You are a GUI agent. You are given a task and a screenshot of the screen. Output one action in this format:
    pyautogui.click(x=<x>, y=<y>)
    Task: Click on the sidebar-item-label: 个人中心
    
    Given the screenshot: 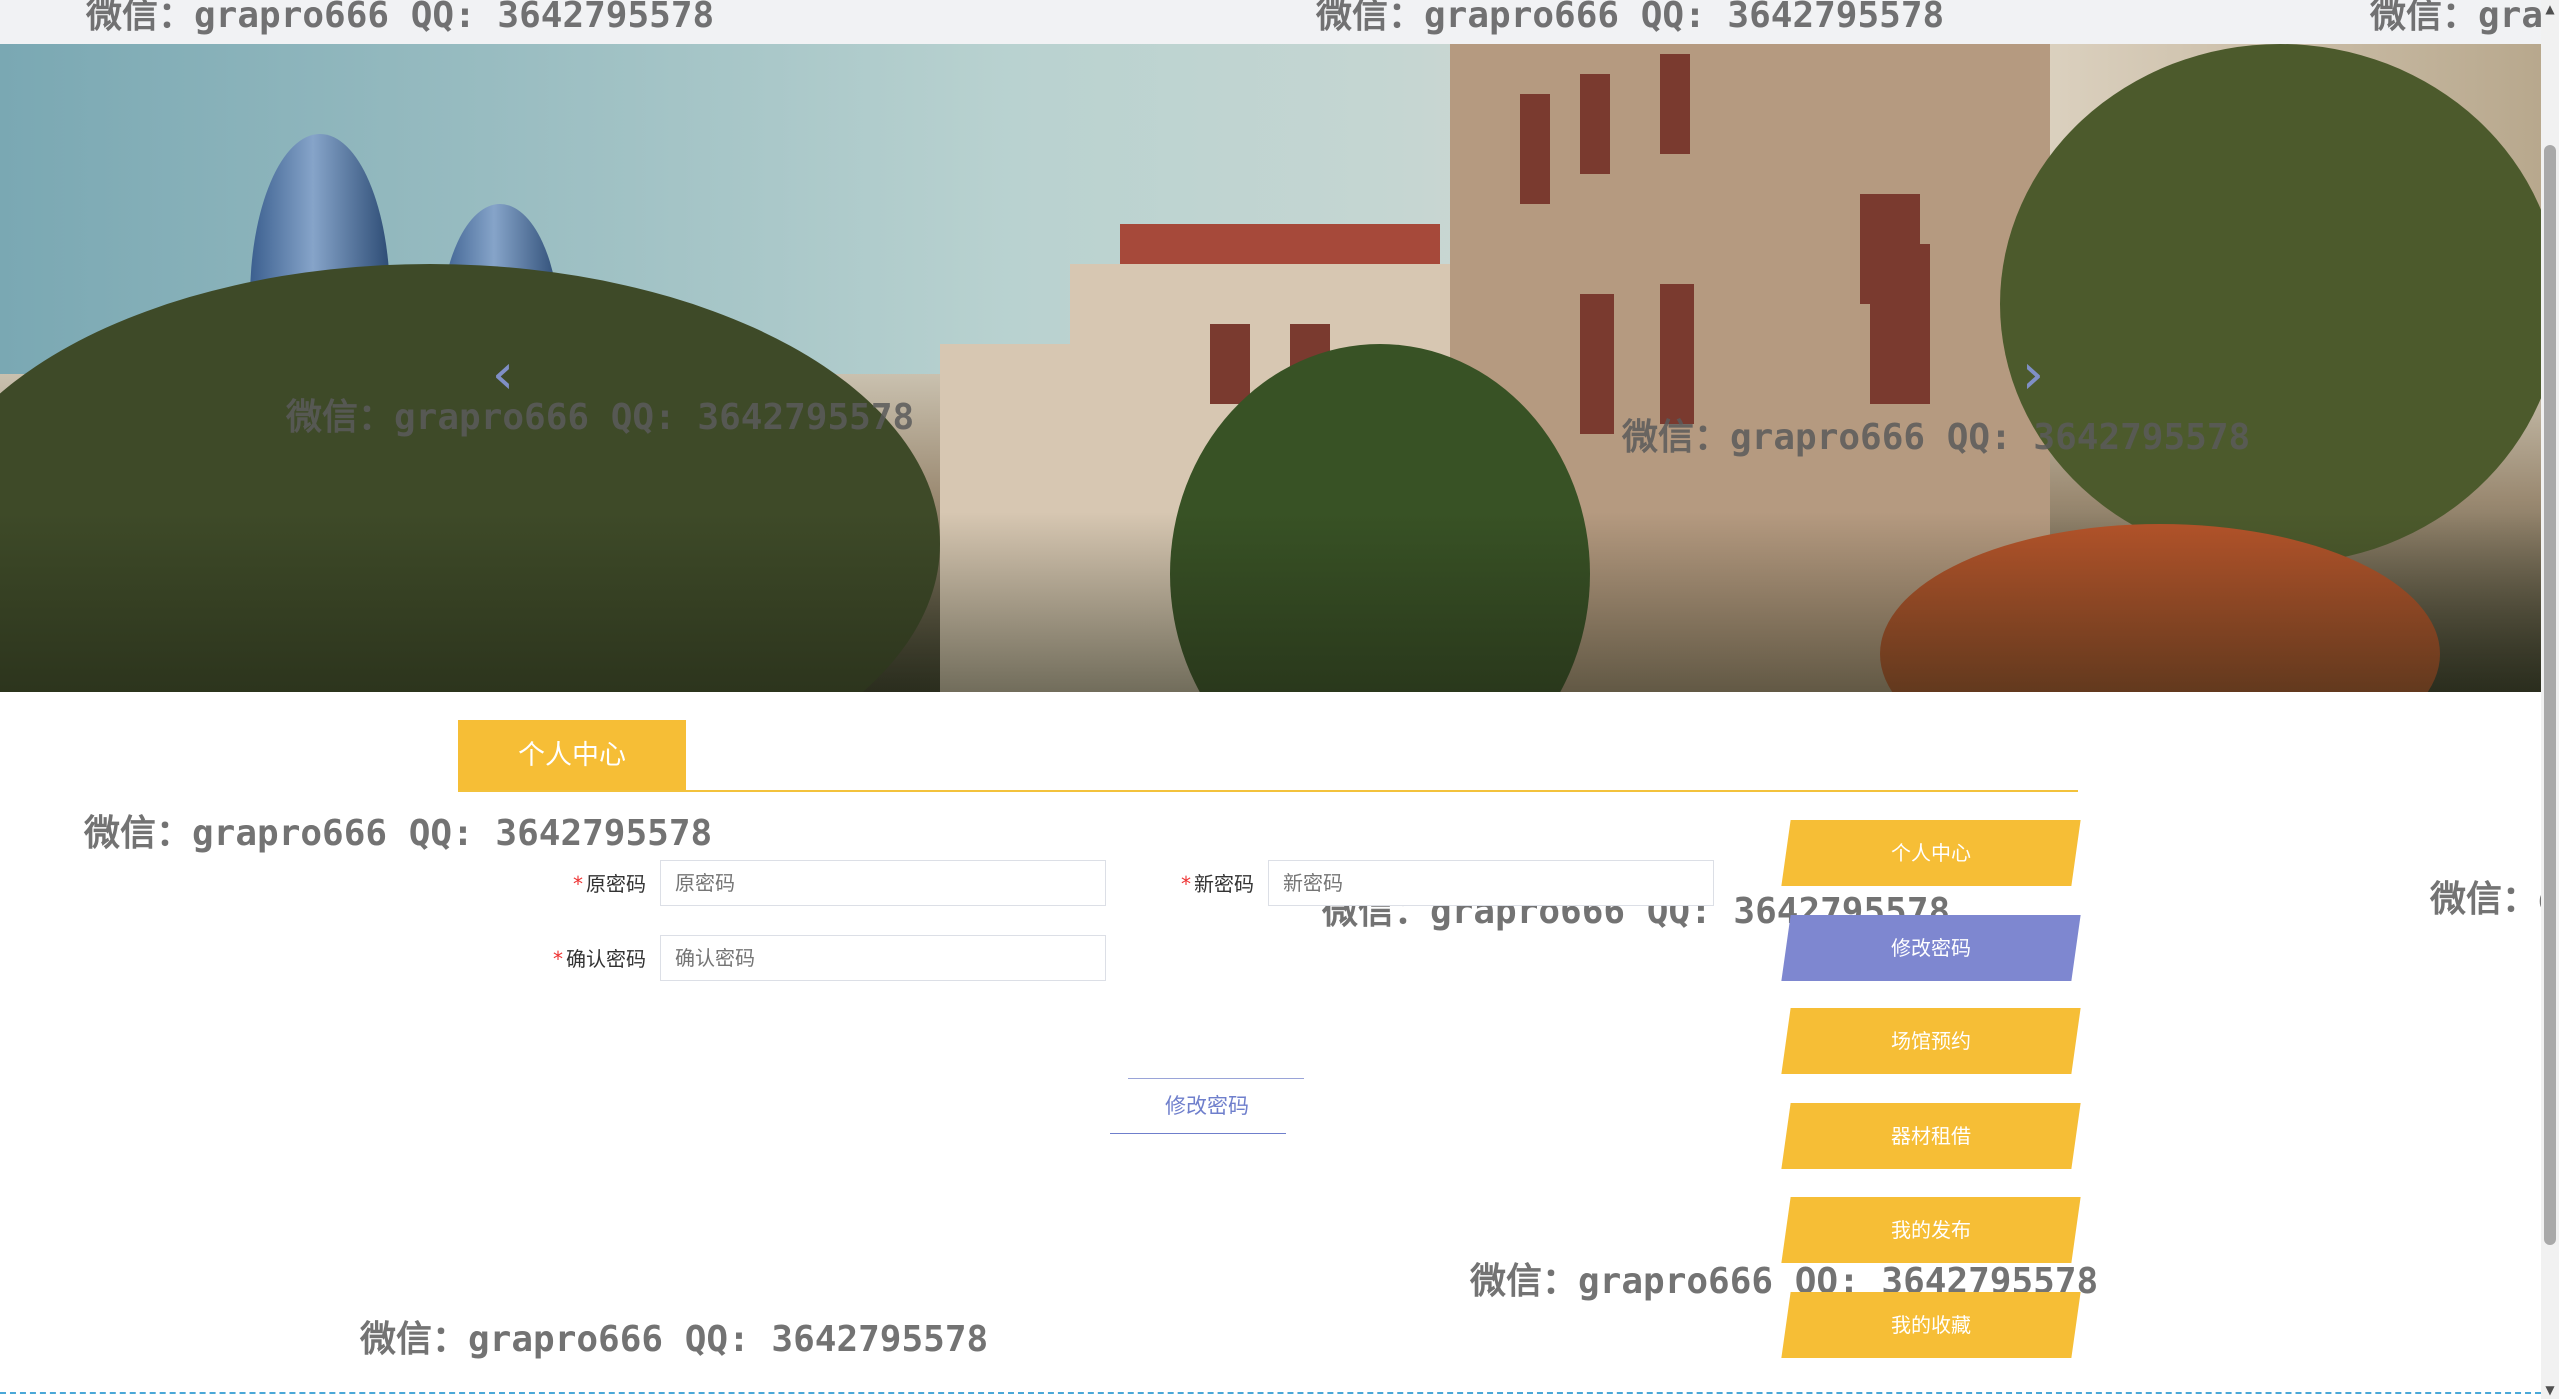 What is the action you would take?
    pyautogui.click(x=1931, y=853)
    